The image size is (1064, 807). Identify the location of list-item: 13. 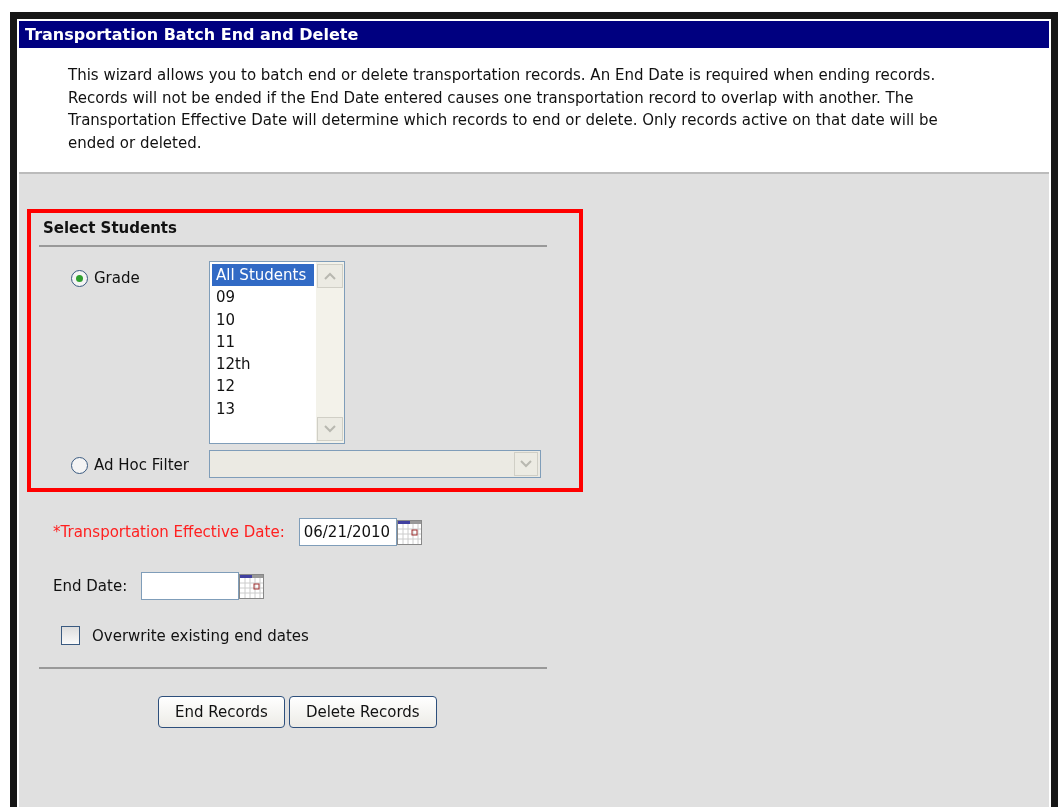
(263, 409).